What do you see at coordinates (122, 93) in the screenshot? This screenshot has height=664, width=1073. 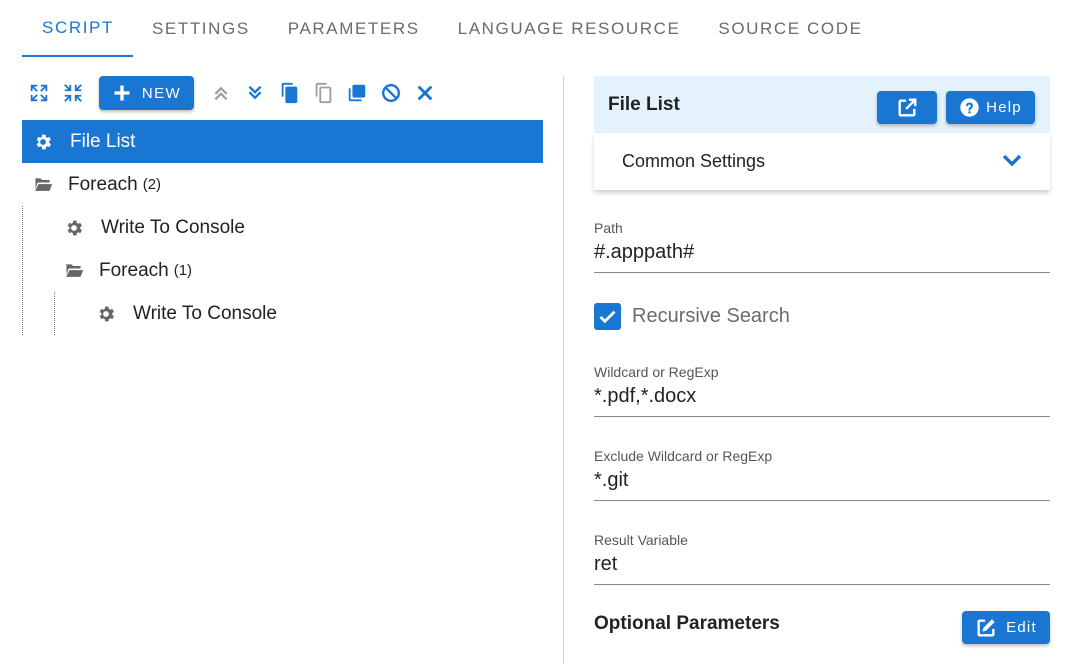 I see `plus-icon` at bounding box center [122, 93].